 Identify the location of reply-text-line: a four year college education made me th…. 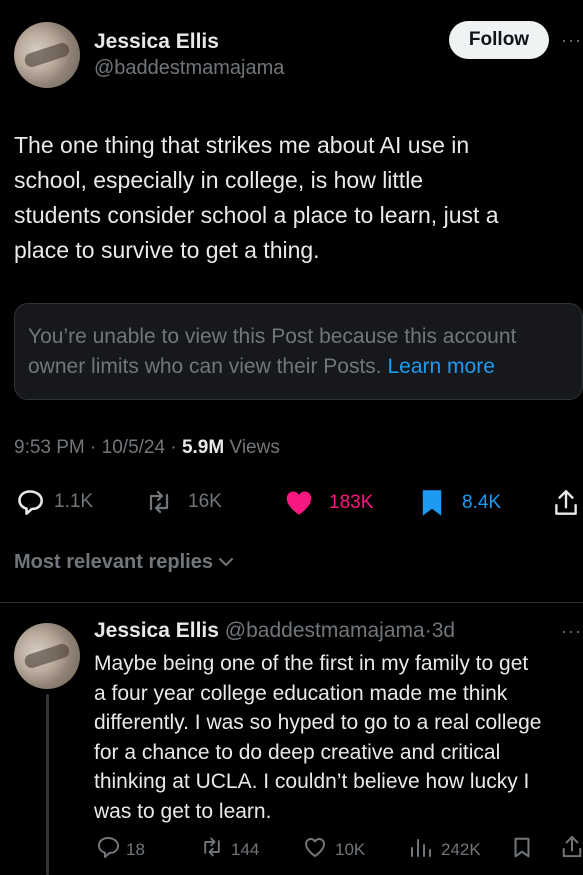
(301, 693).